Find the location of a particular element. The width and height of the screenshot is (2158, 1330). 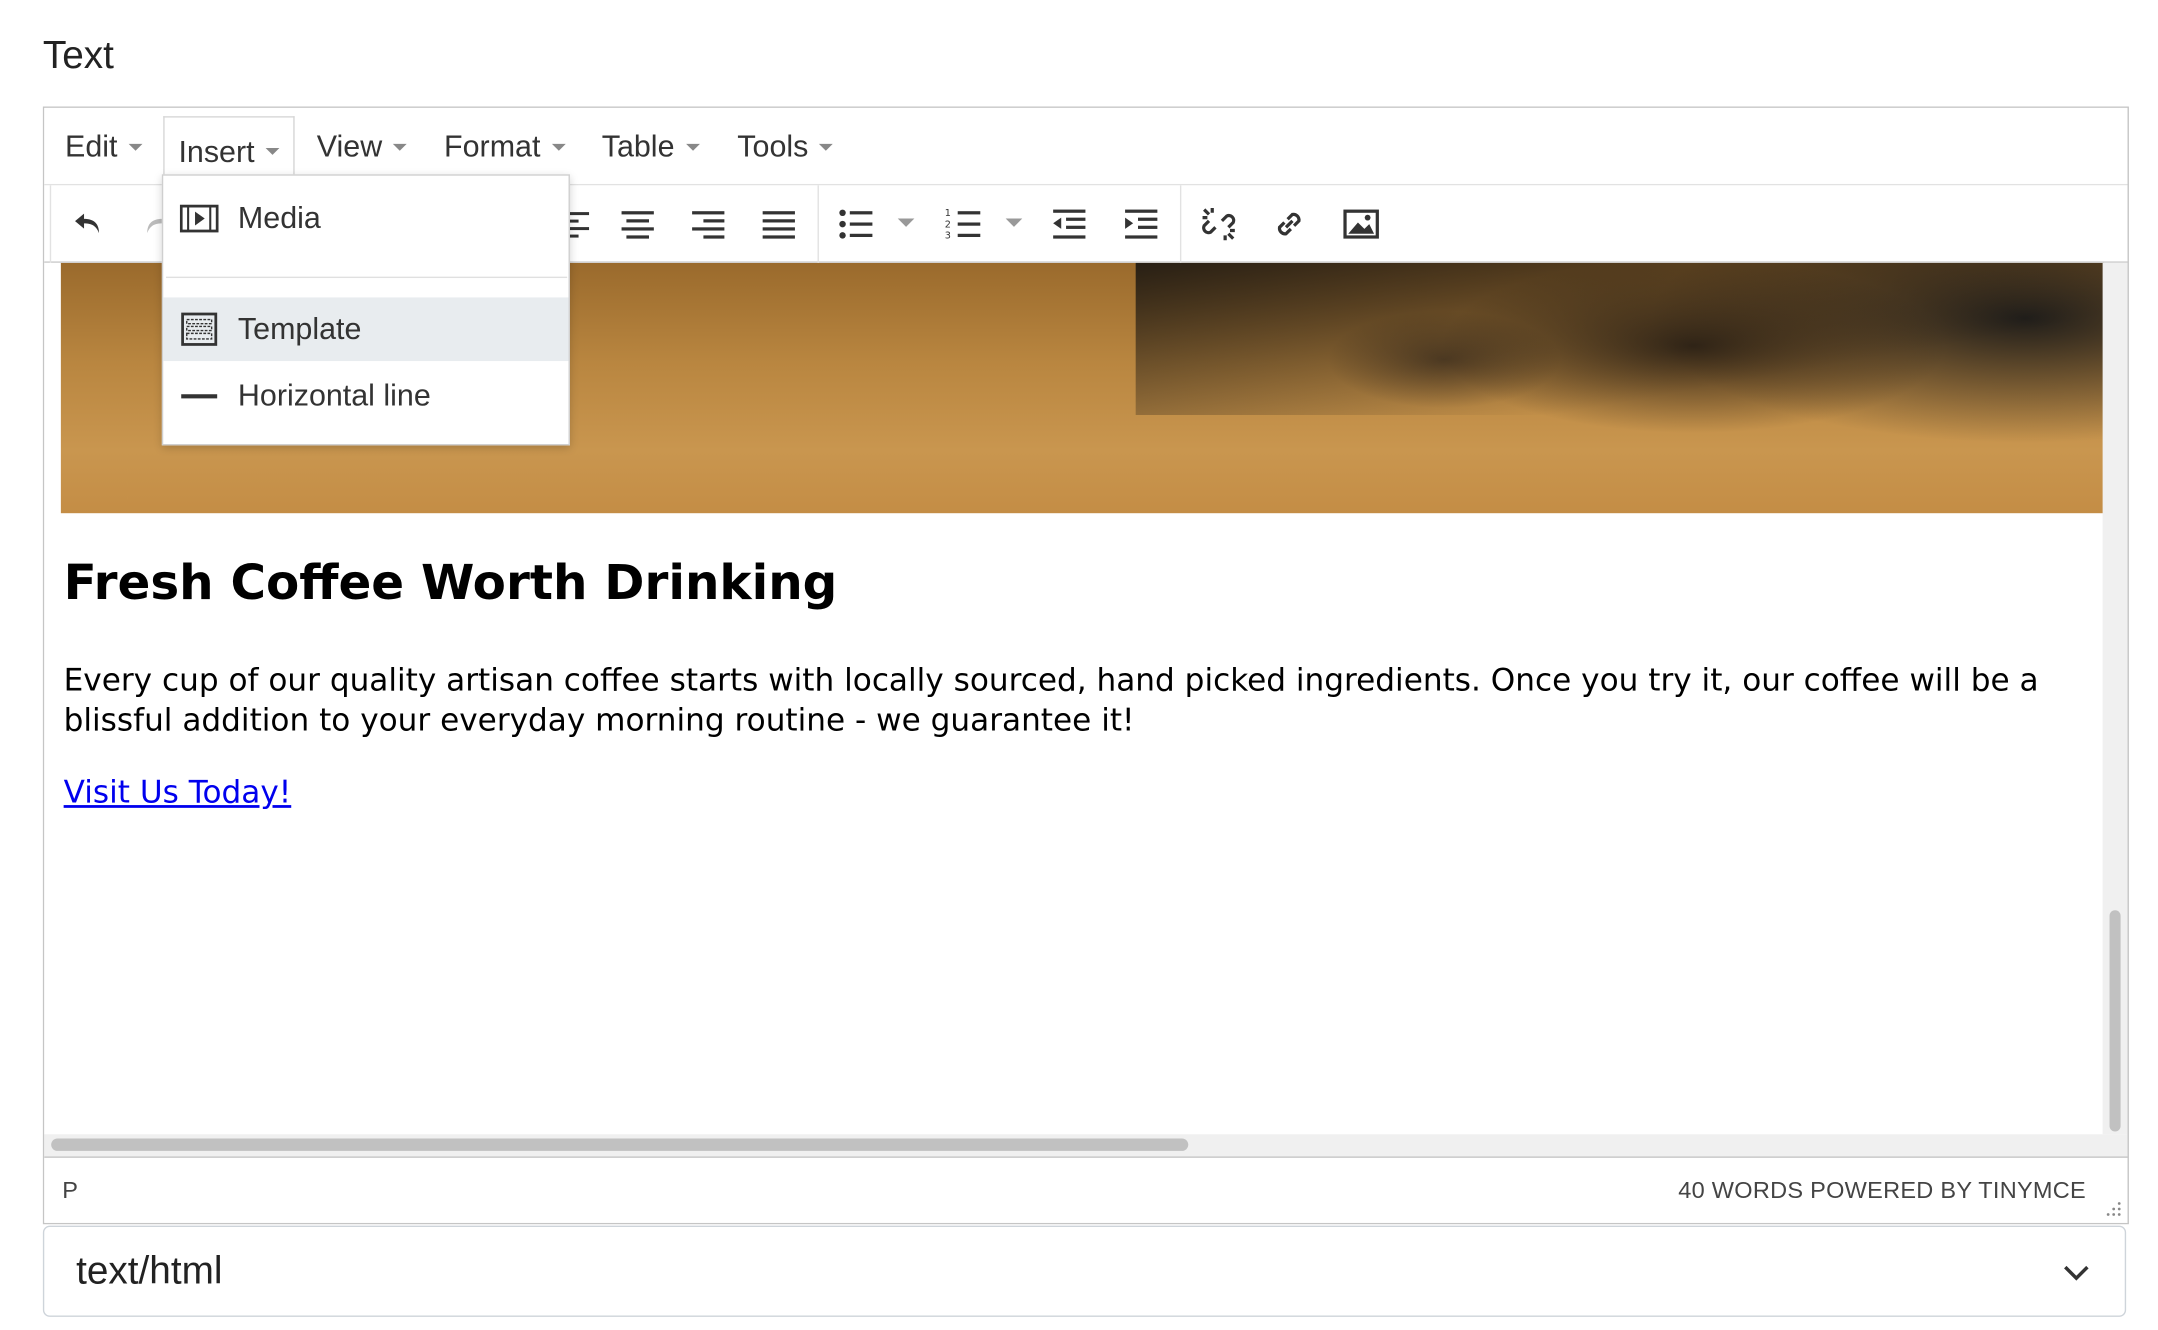

menu-table: Table is located at coordinates (650, 146).